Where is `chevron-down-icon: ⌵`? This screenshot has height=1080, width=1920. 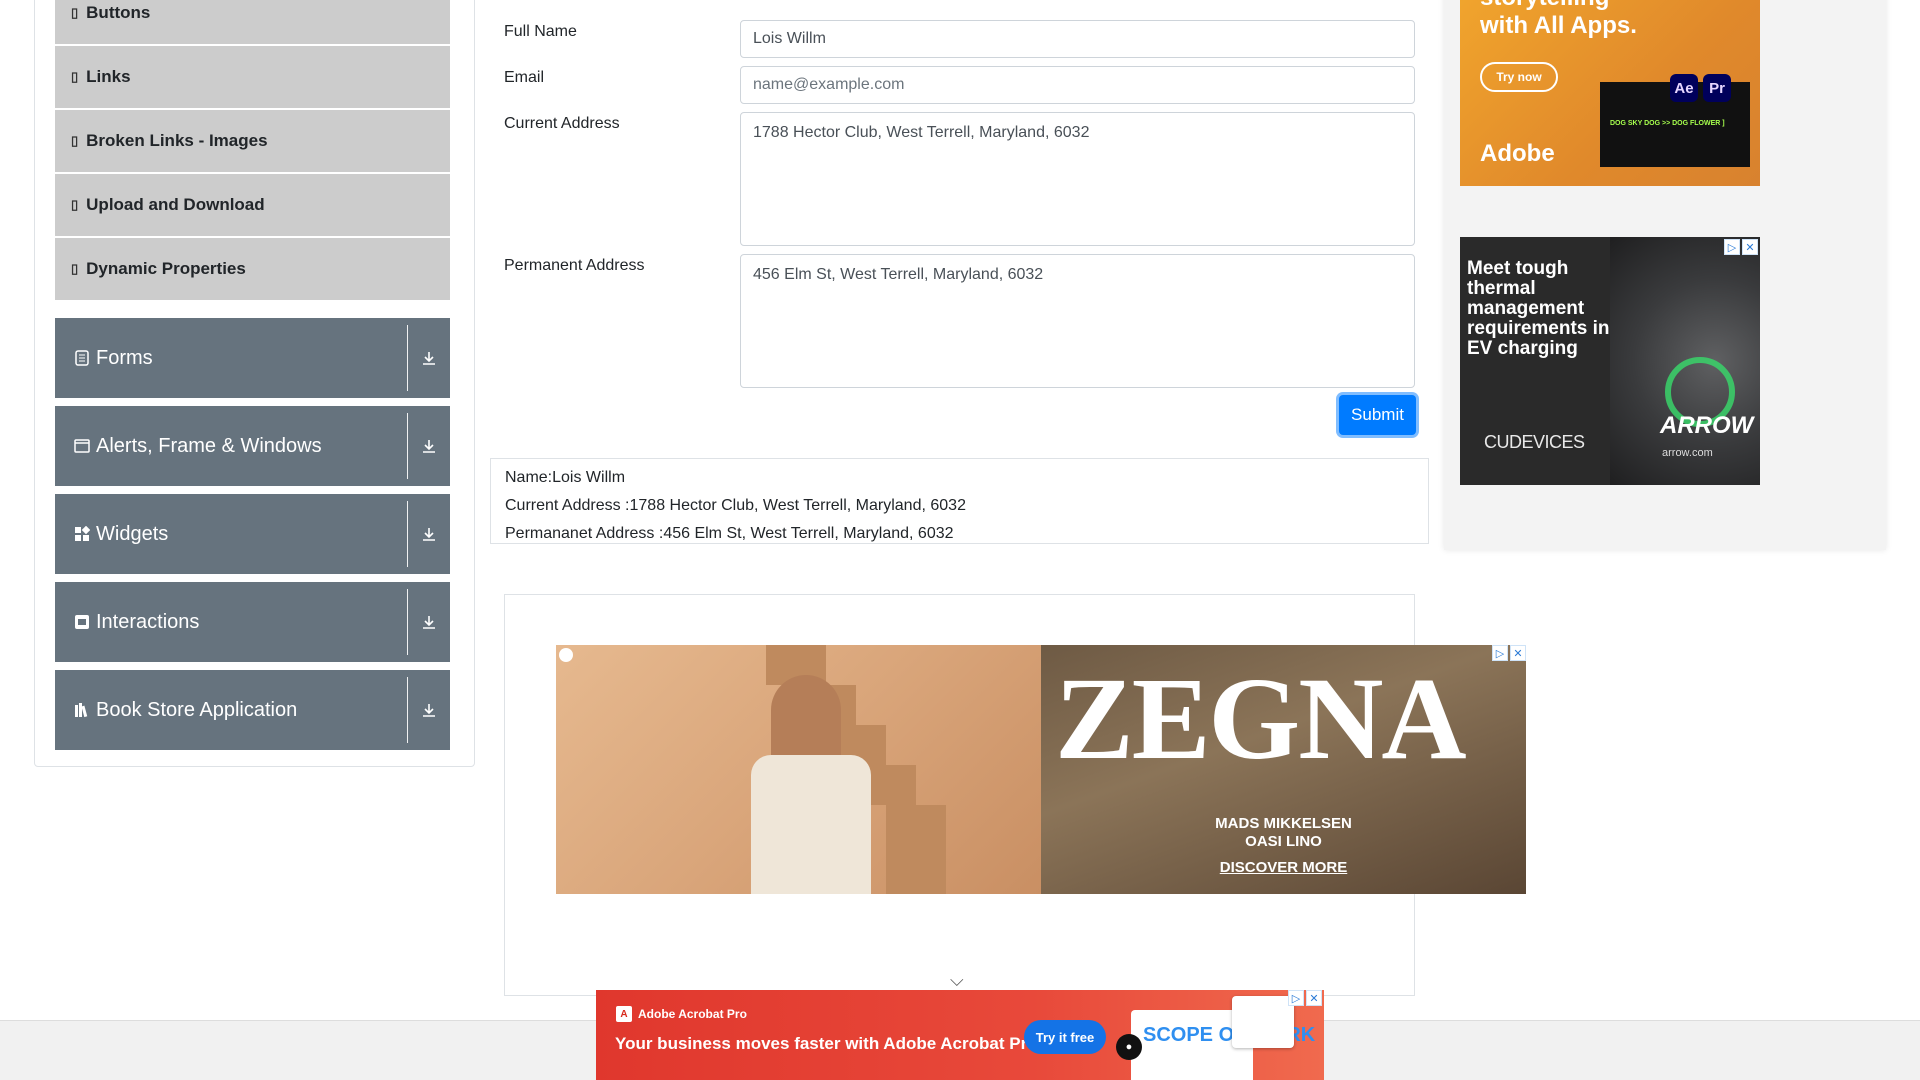 chevron-down-icon: ⌵ is located at coordinates (957, 980).